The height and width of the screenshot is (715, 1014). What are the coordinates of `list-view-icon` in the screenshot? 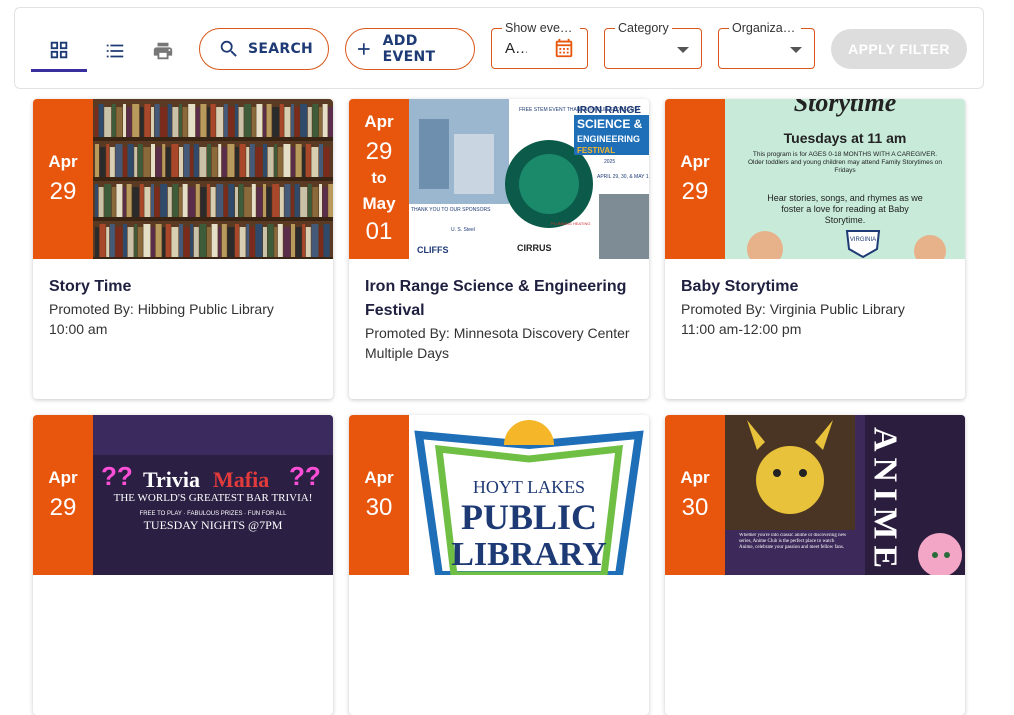 It's located at (115, 51).